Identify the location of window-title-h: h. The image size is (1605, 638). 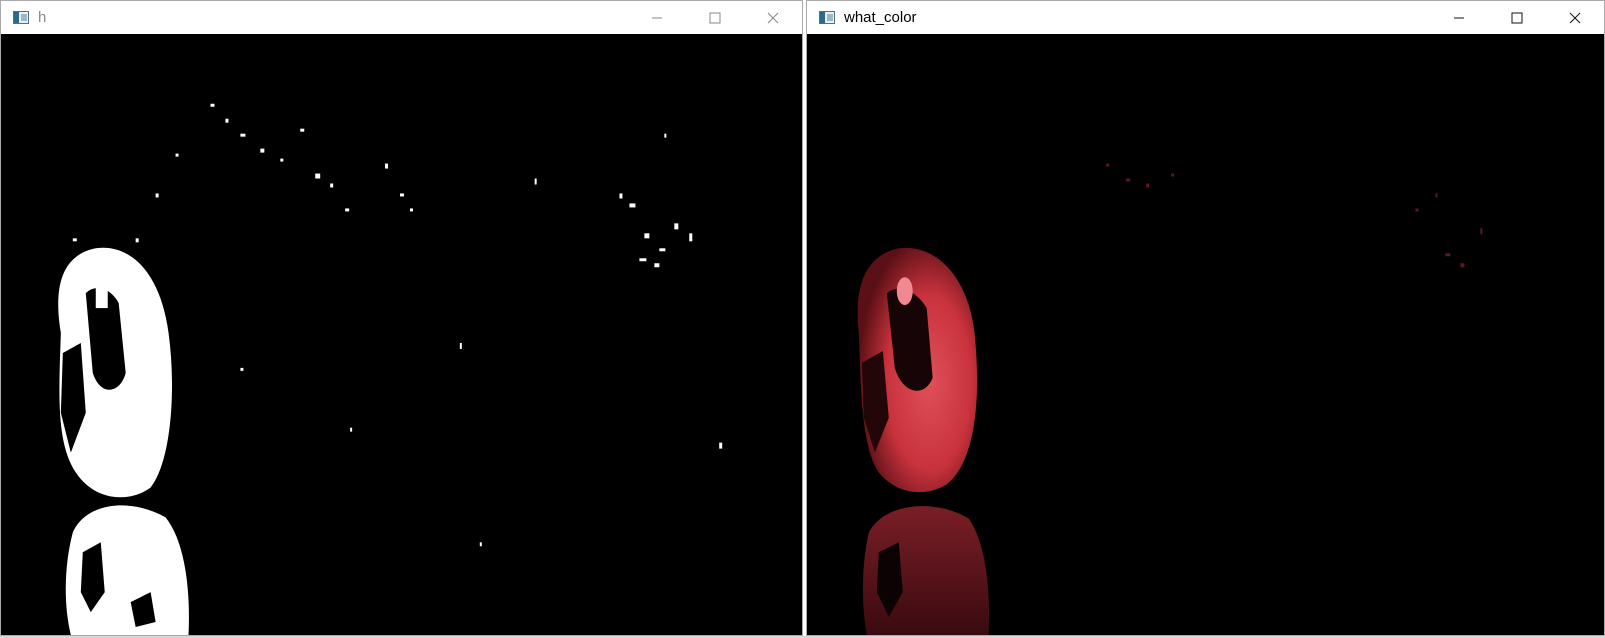
(42, 17).